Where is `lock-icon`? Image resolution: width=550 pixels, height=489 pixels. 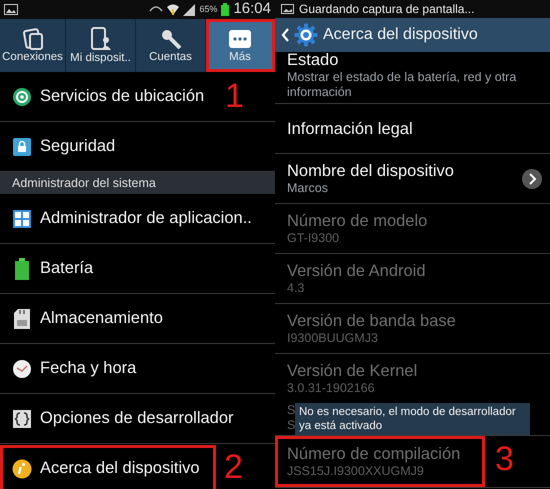
lock-icon is located at coordinates (22, 147).